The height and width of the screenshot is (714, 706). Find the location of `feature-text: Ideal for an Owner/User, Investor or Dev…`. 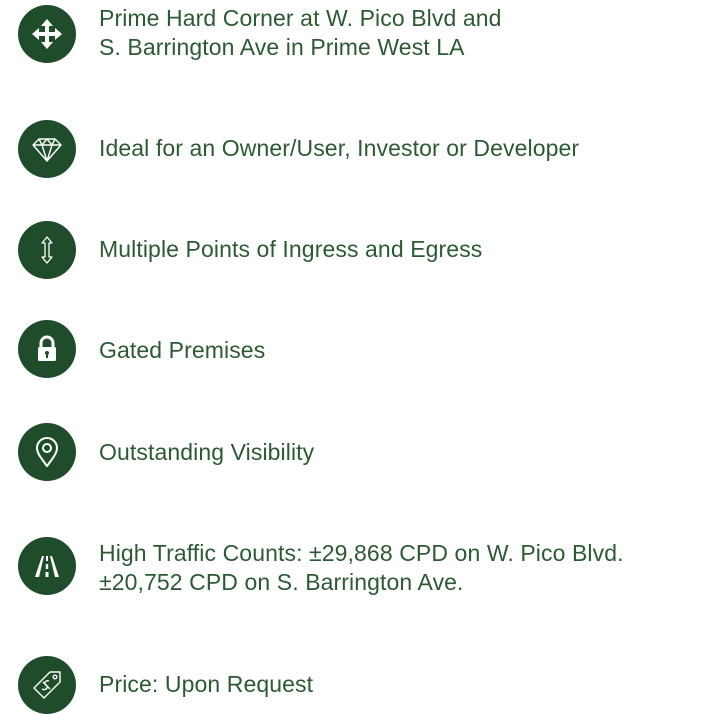

feature-text: Ideal for an Owner/User, Investor or Dev… is located at coordinates (399, 148).